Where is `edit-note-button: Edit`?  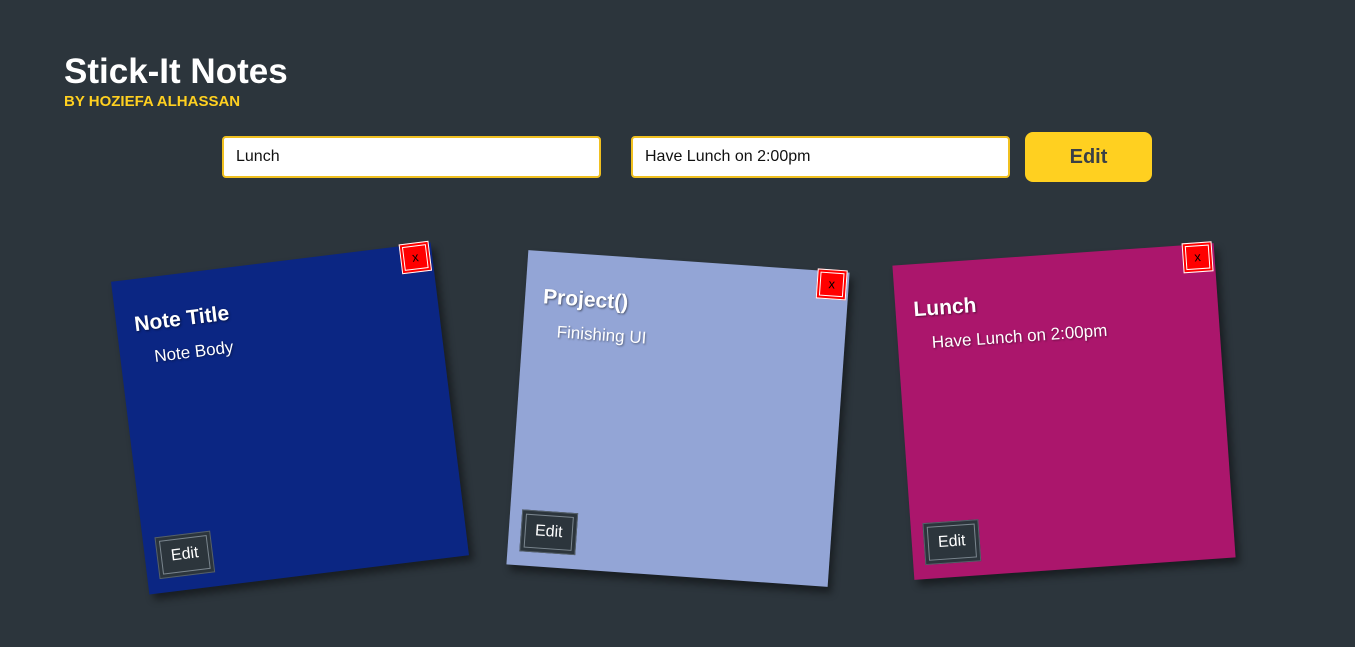
edit-note-button: Edit is located at coordinates (1088, 157).